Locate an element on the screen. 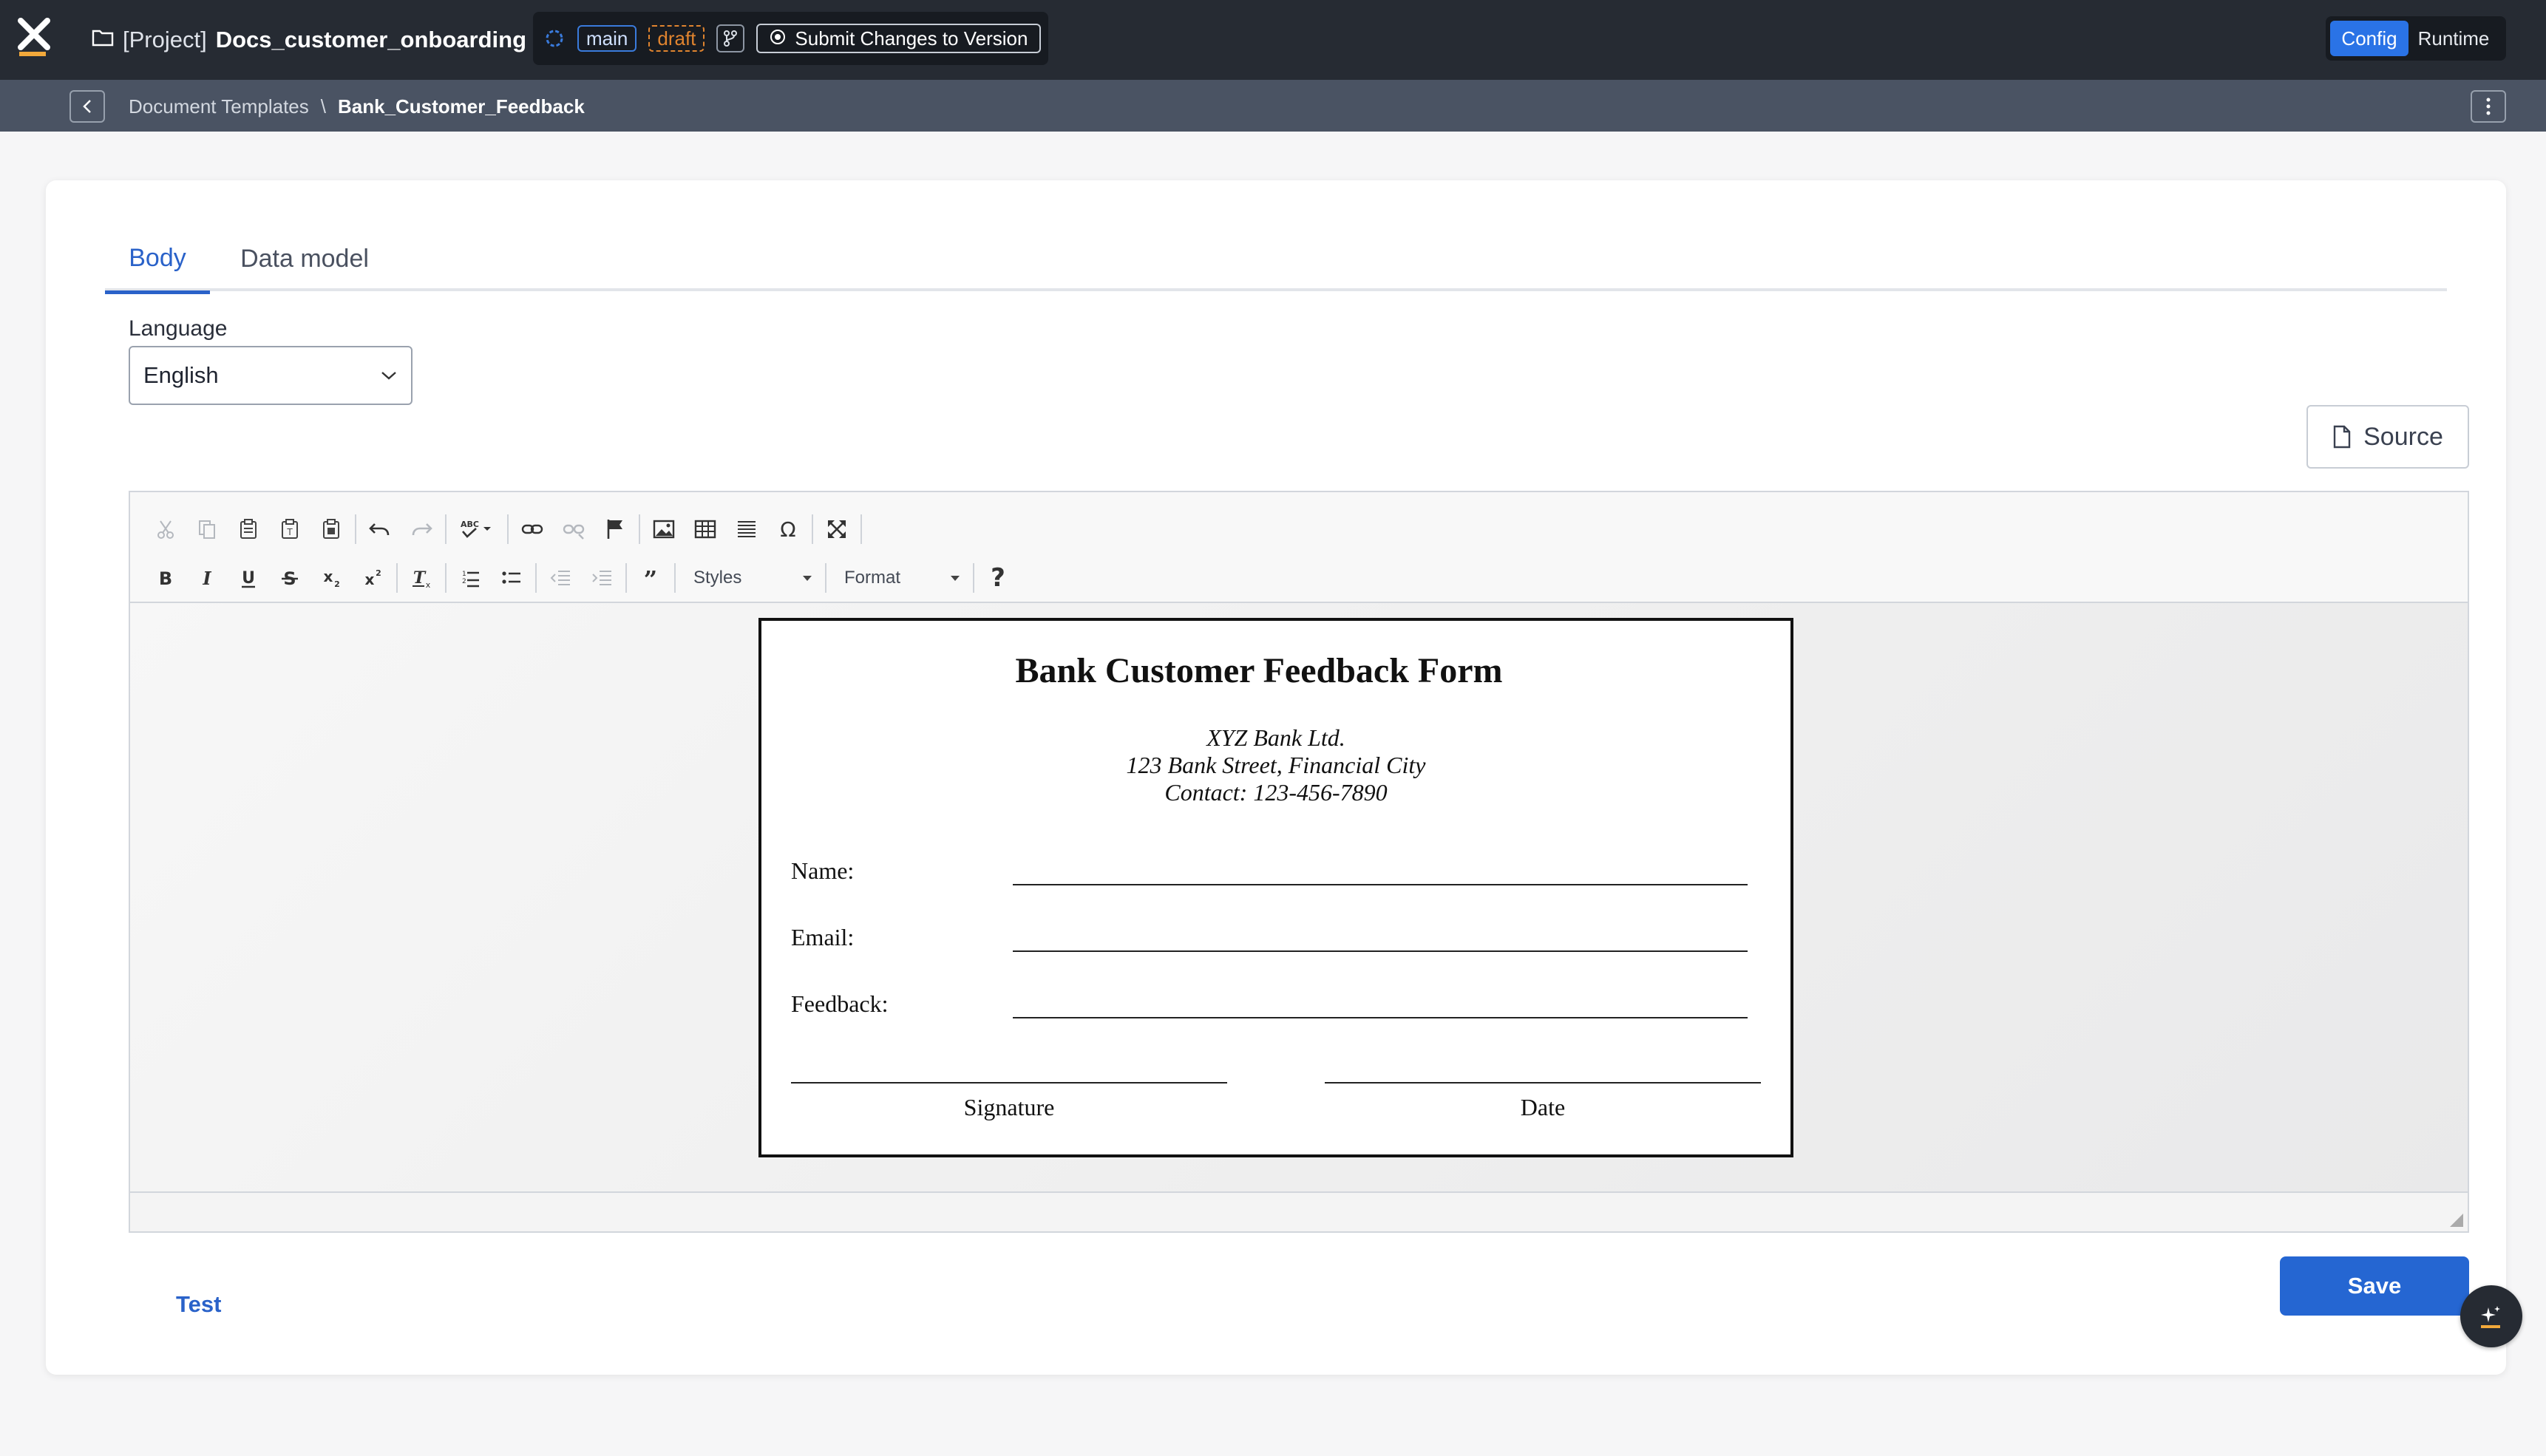  horizontal-line-icon is located at coordinates (746, 529).